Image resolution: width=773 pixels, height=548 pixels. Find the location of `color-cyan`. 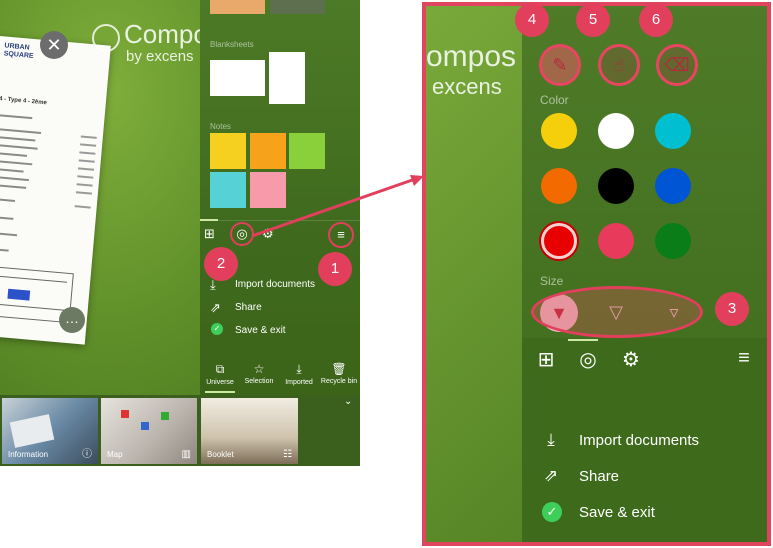

color-cyan is located at coordinates (673, 131).